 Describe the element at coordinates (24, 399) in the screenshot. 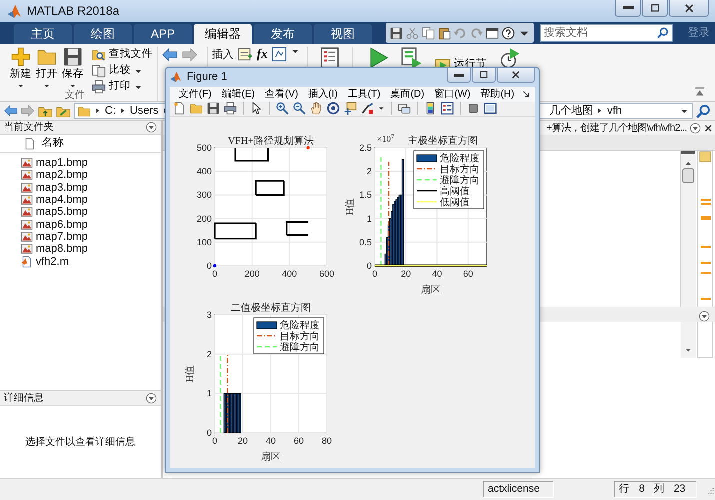

I see `panel-title: 详细信息` at that location.